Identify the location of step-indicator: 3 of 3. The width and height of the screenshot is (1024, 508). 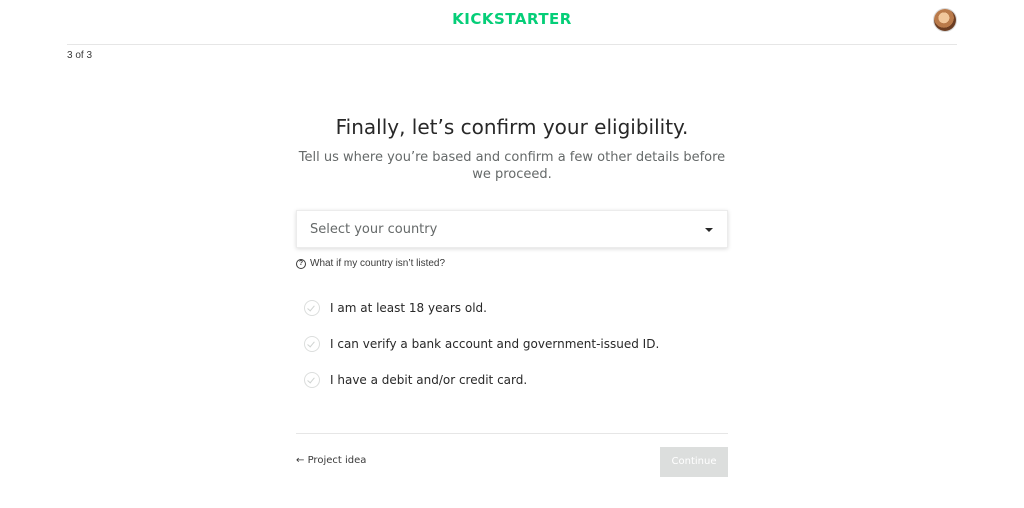
(80, 55).